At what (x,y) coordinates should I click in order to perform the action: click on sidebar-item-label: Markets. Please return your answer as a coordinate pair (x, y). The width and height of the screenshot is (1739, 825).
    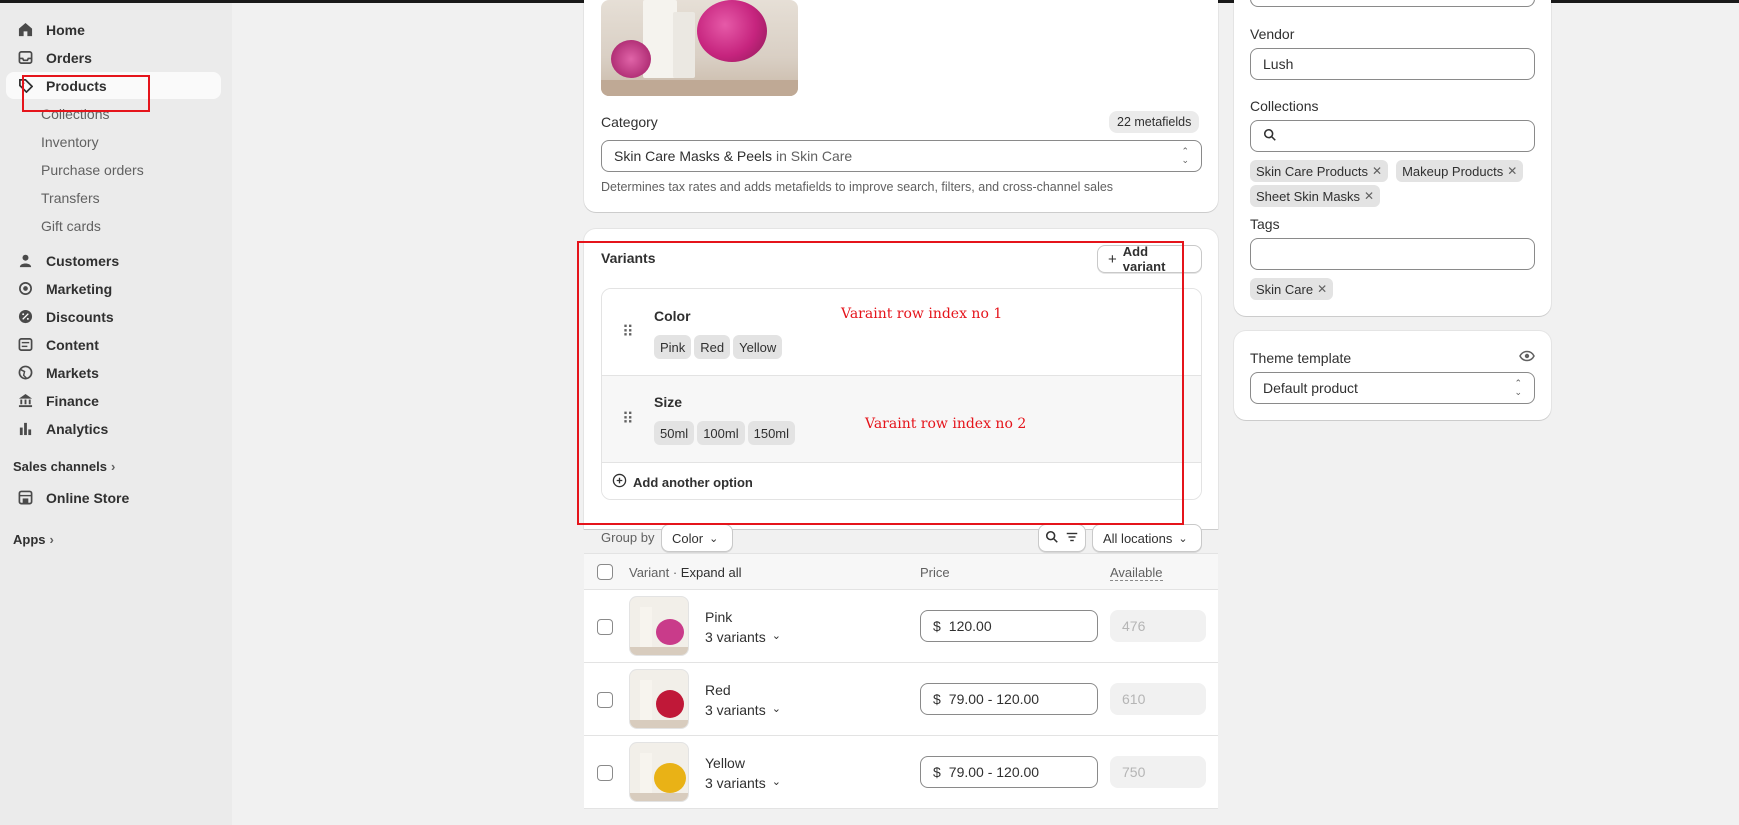
    Looking at the image, I should click on (72, 372).